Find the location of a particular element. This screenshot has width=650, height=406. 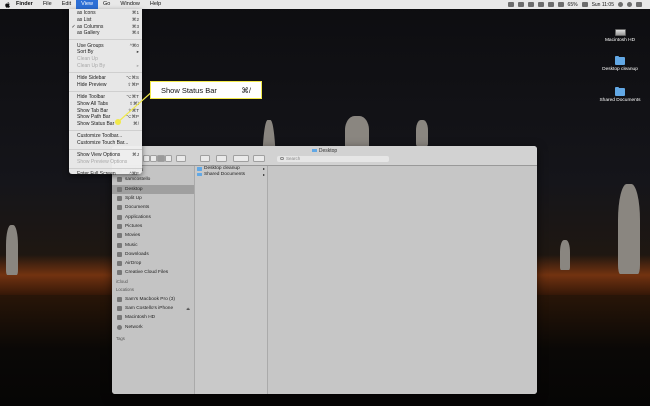

home-icon is located at coordinates (119, 180).